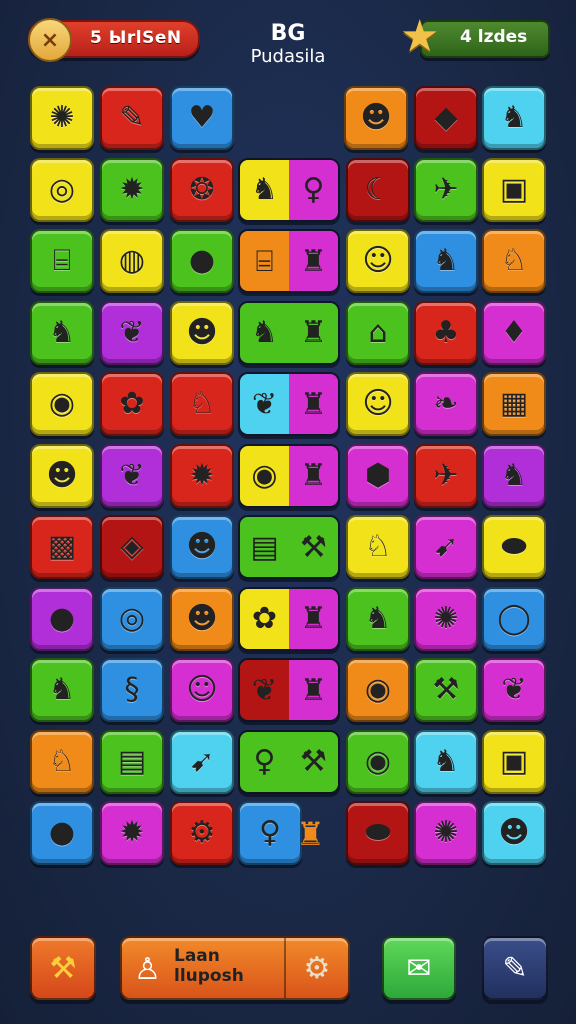 The height and width of the screenshot is (1024, 576). What do you see at coordinates (289, 475) in the screenshot?
I see `double-tile: ◉ ♜` at bounding box center [289, 475].